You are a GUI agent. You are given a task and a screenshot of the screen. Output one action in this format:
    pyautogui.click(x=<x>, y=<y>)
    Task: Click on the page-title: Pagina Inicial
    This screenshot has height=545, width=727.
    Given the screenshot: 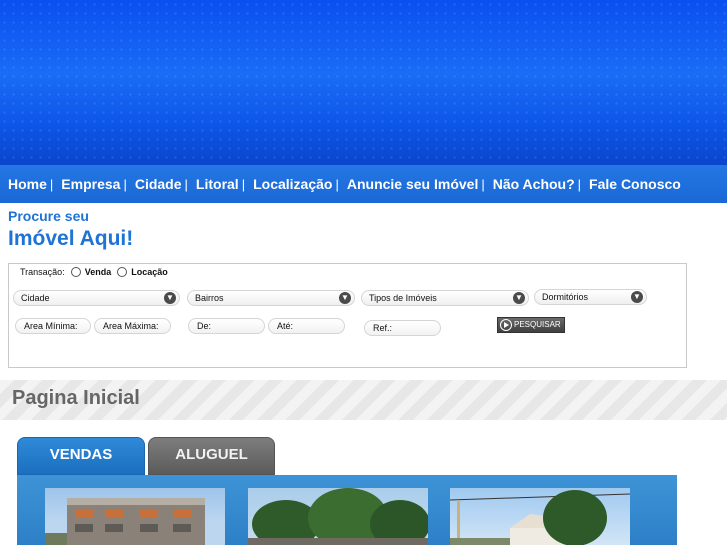 What is the action you would take?
    pyautogui.click(x=76, y=398)
    